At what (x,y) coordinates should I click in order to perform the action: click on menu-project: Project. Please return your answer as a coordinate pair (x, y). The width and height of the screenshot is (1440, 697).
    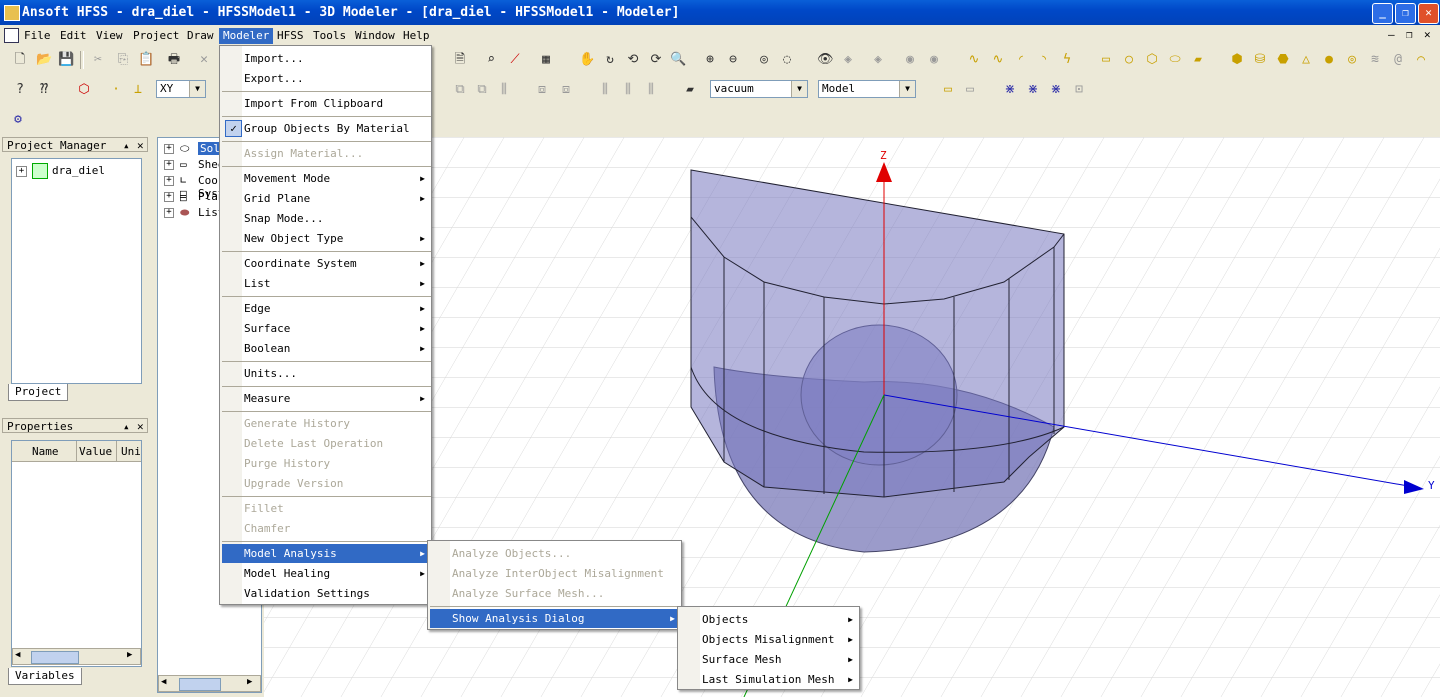
    Looking at the image, I should click on (156, 36).